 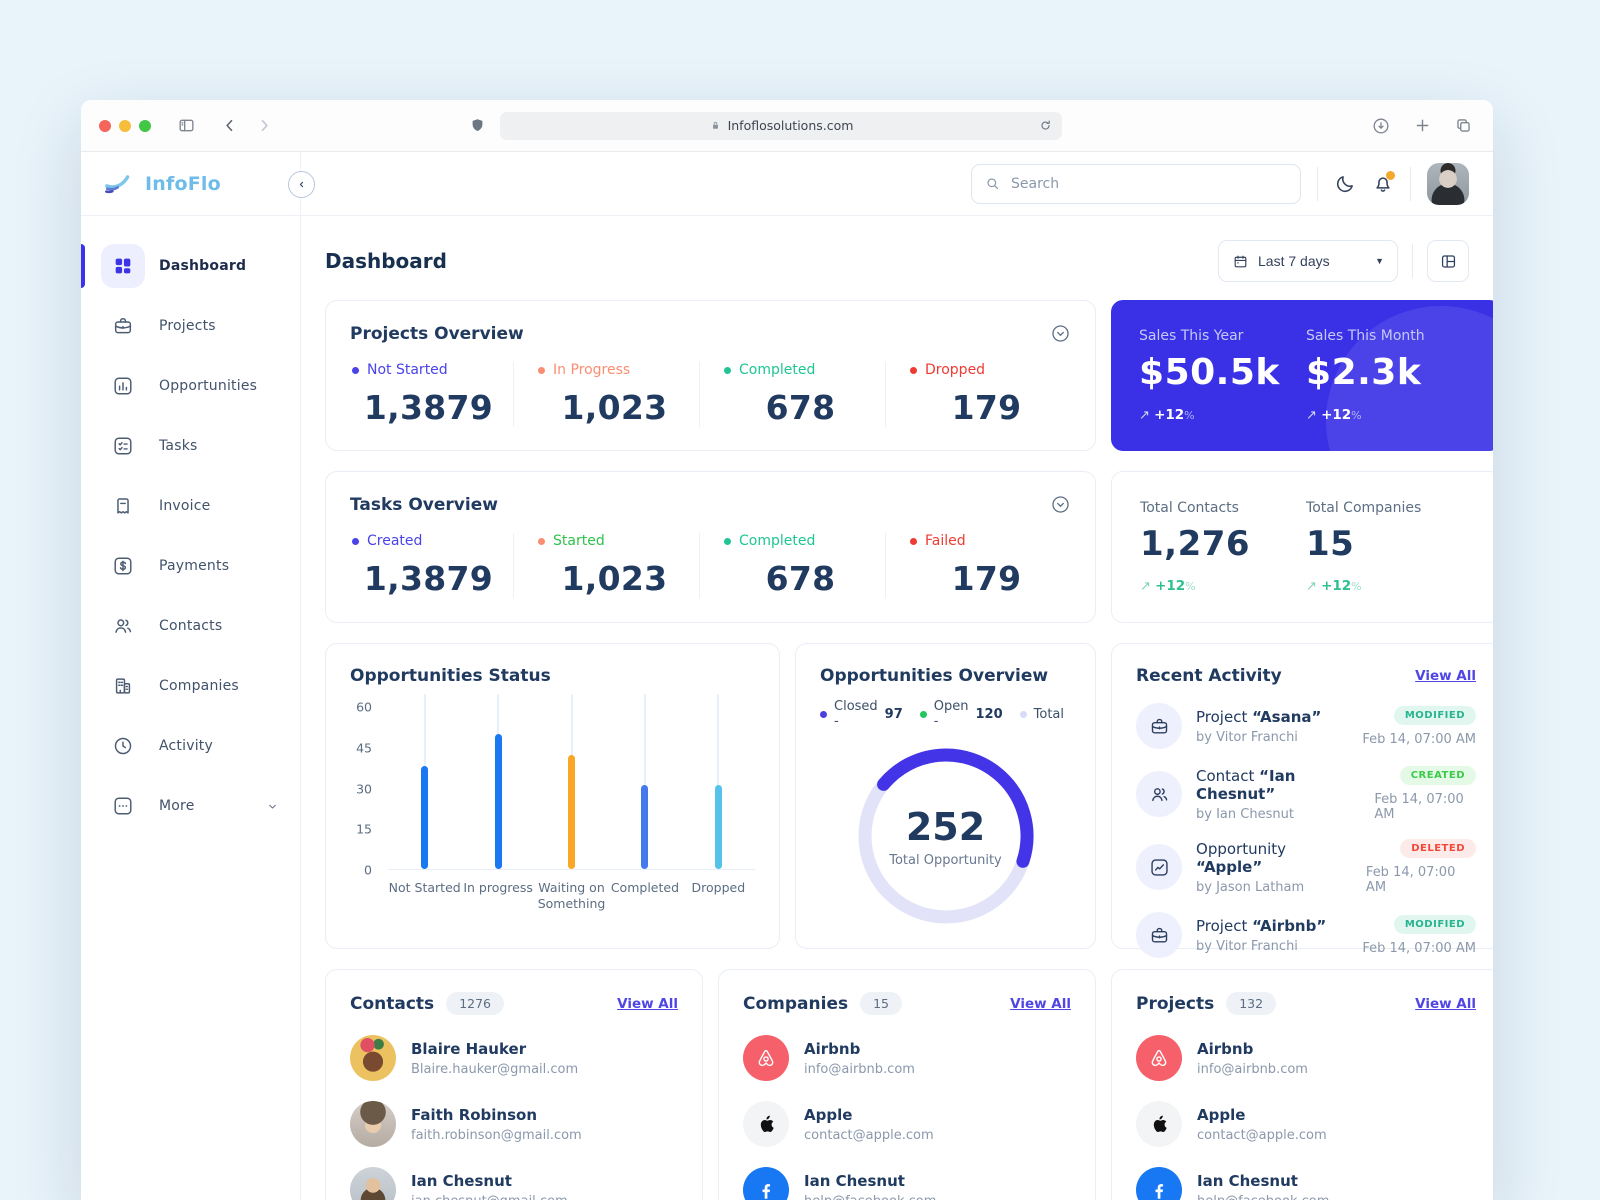 I want to click on privacy-shield-icon, so click(x=477, y=125).